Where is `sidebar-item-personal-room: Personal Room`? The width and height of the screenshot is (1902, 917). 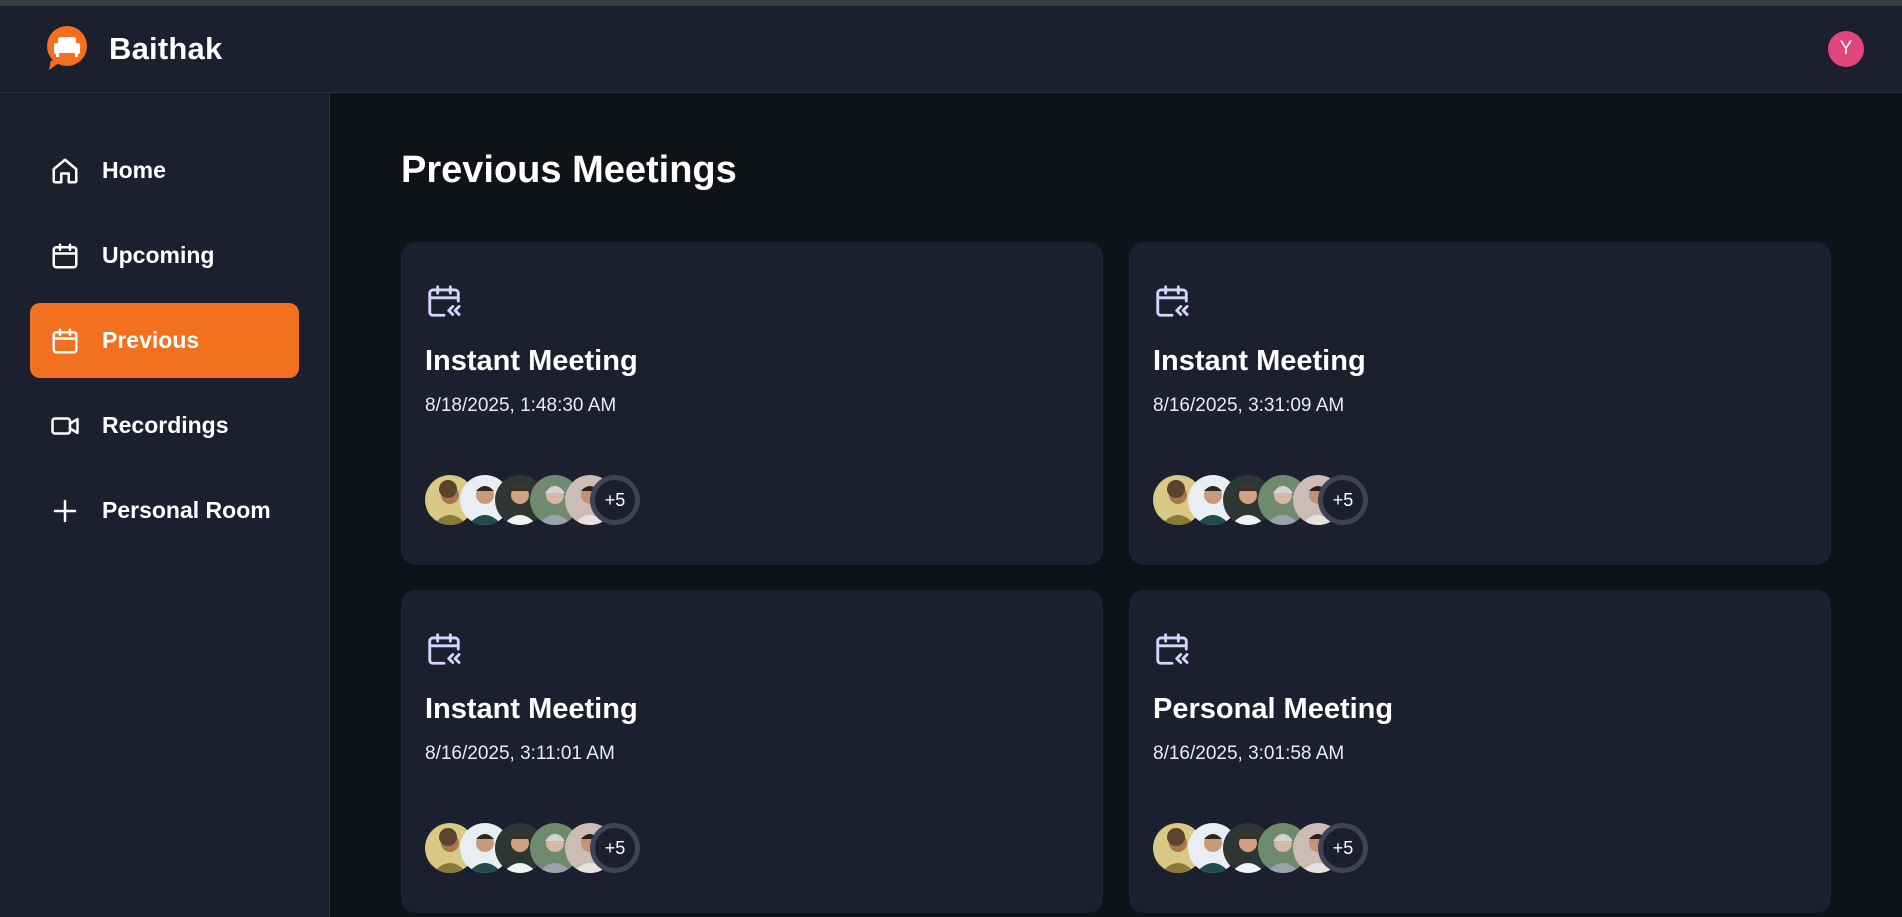
sidebar-item-personal-room: Personal Room is located at coordinates (164, 510).